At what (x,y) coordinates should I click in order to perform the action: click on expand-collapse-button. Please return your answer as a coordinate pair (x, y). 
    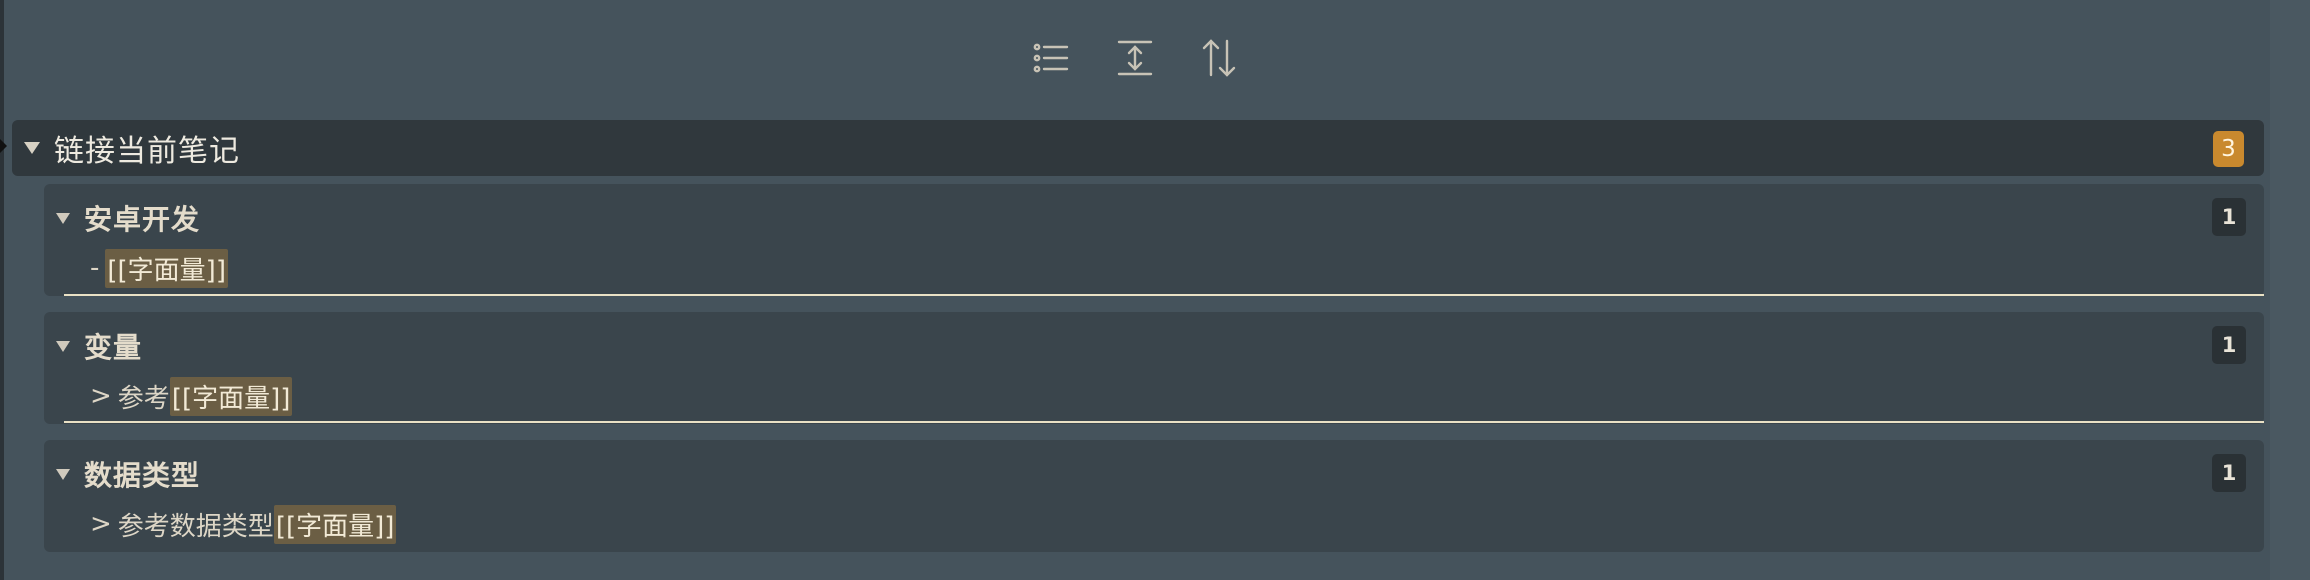
    Looking at the image, I should click on (1135, 58).